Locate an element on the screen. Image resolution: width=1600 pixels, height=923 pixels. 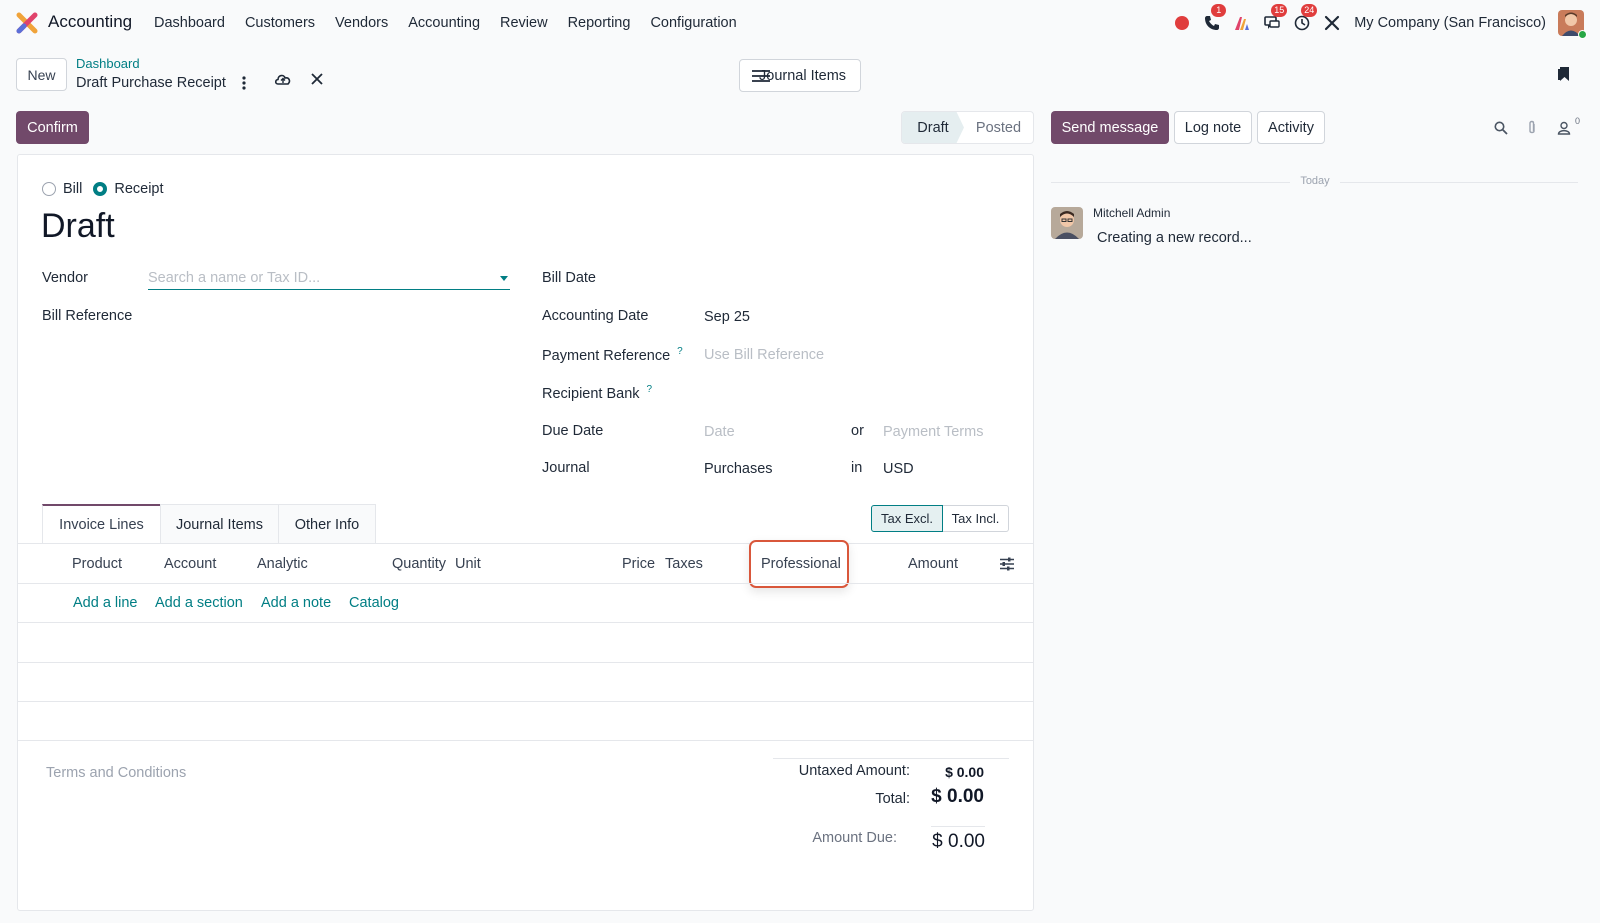
menu-configuration: Configuration is located at coordinates (693, 23).